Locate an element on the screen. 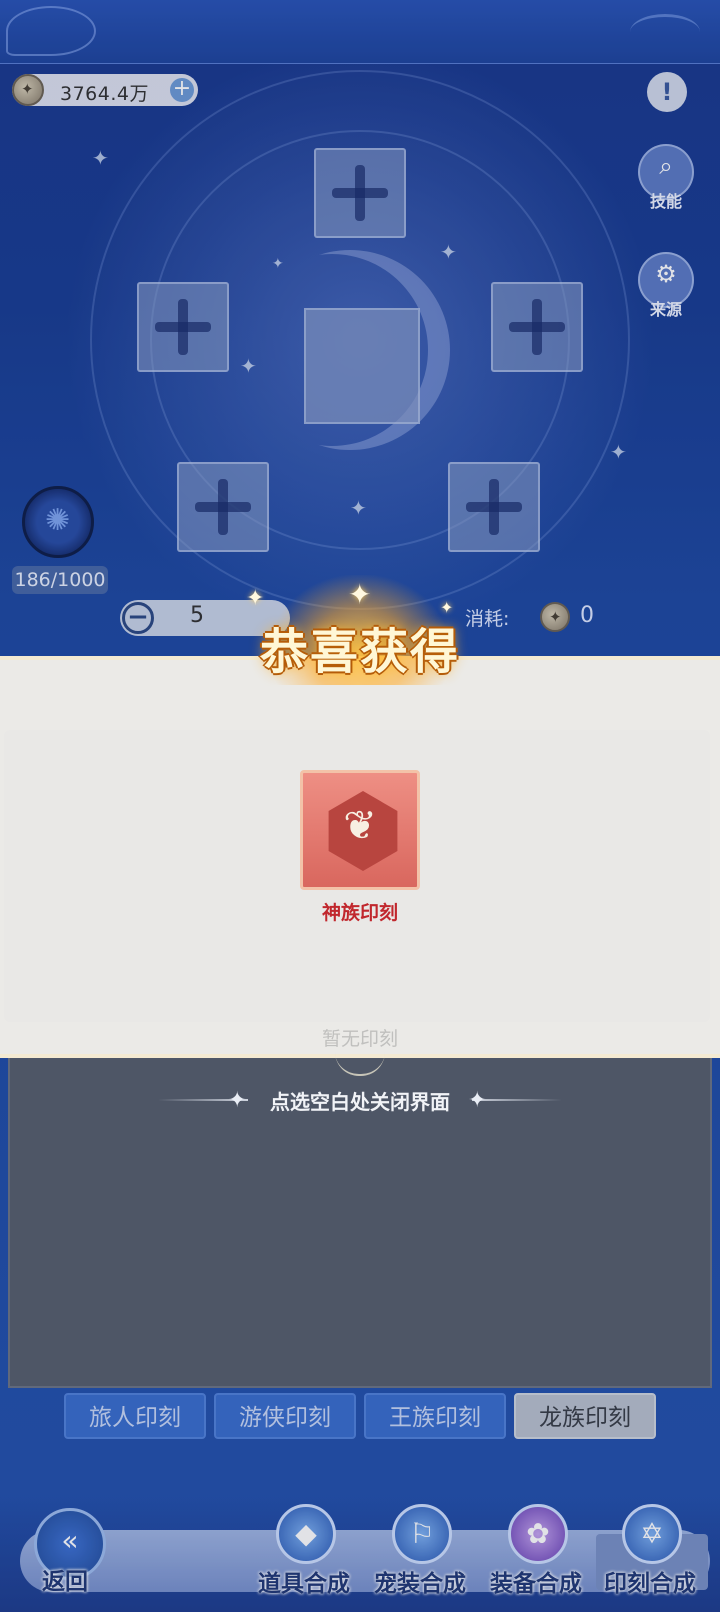 The height and width of the screenshot is (1612, 720). congrats-title: 恭喜获得 is located at coordinates (359, 652).